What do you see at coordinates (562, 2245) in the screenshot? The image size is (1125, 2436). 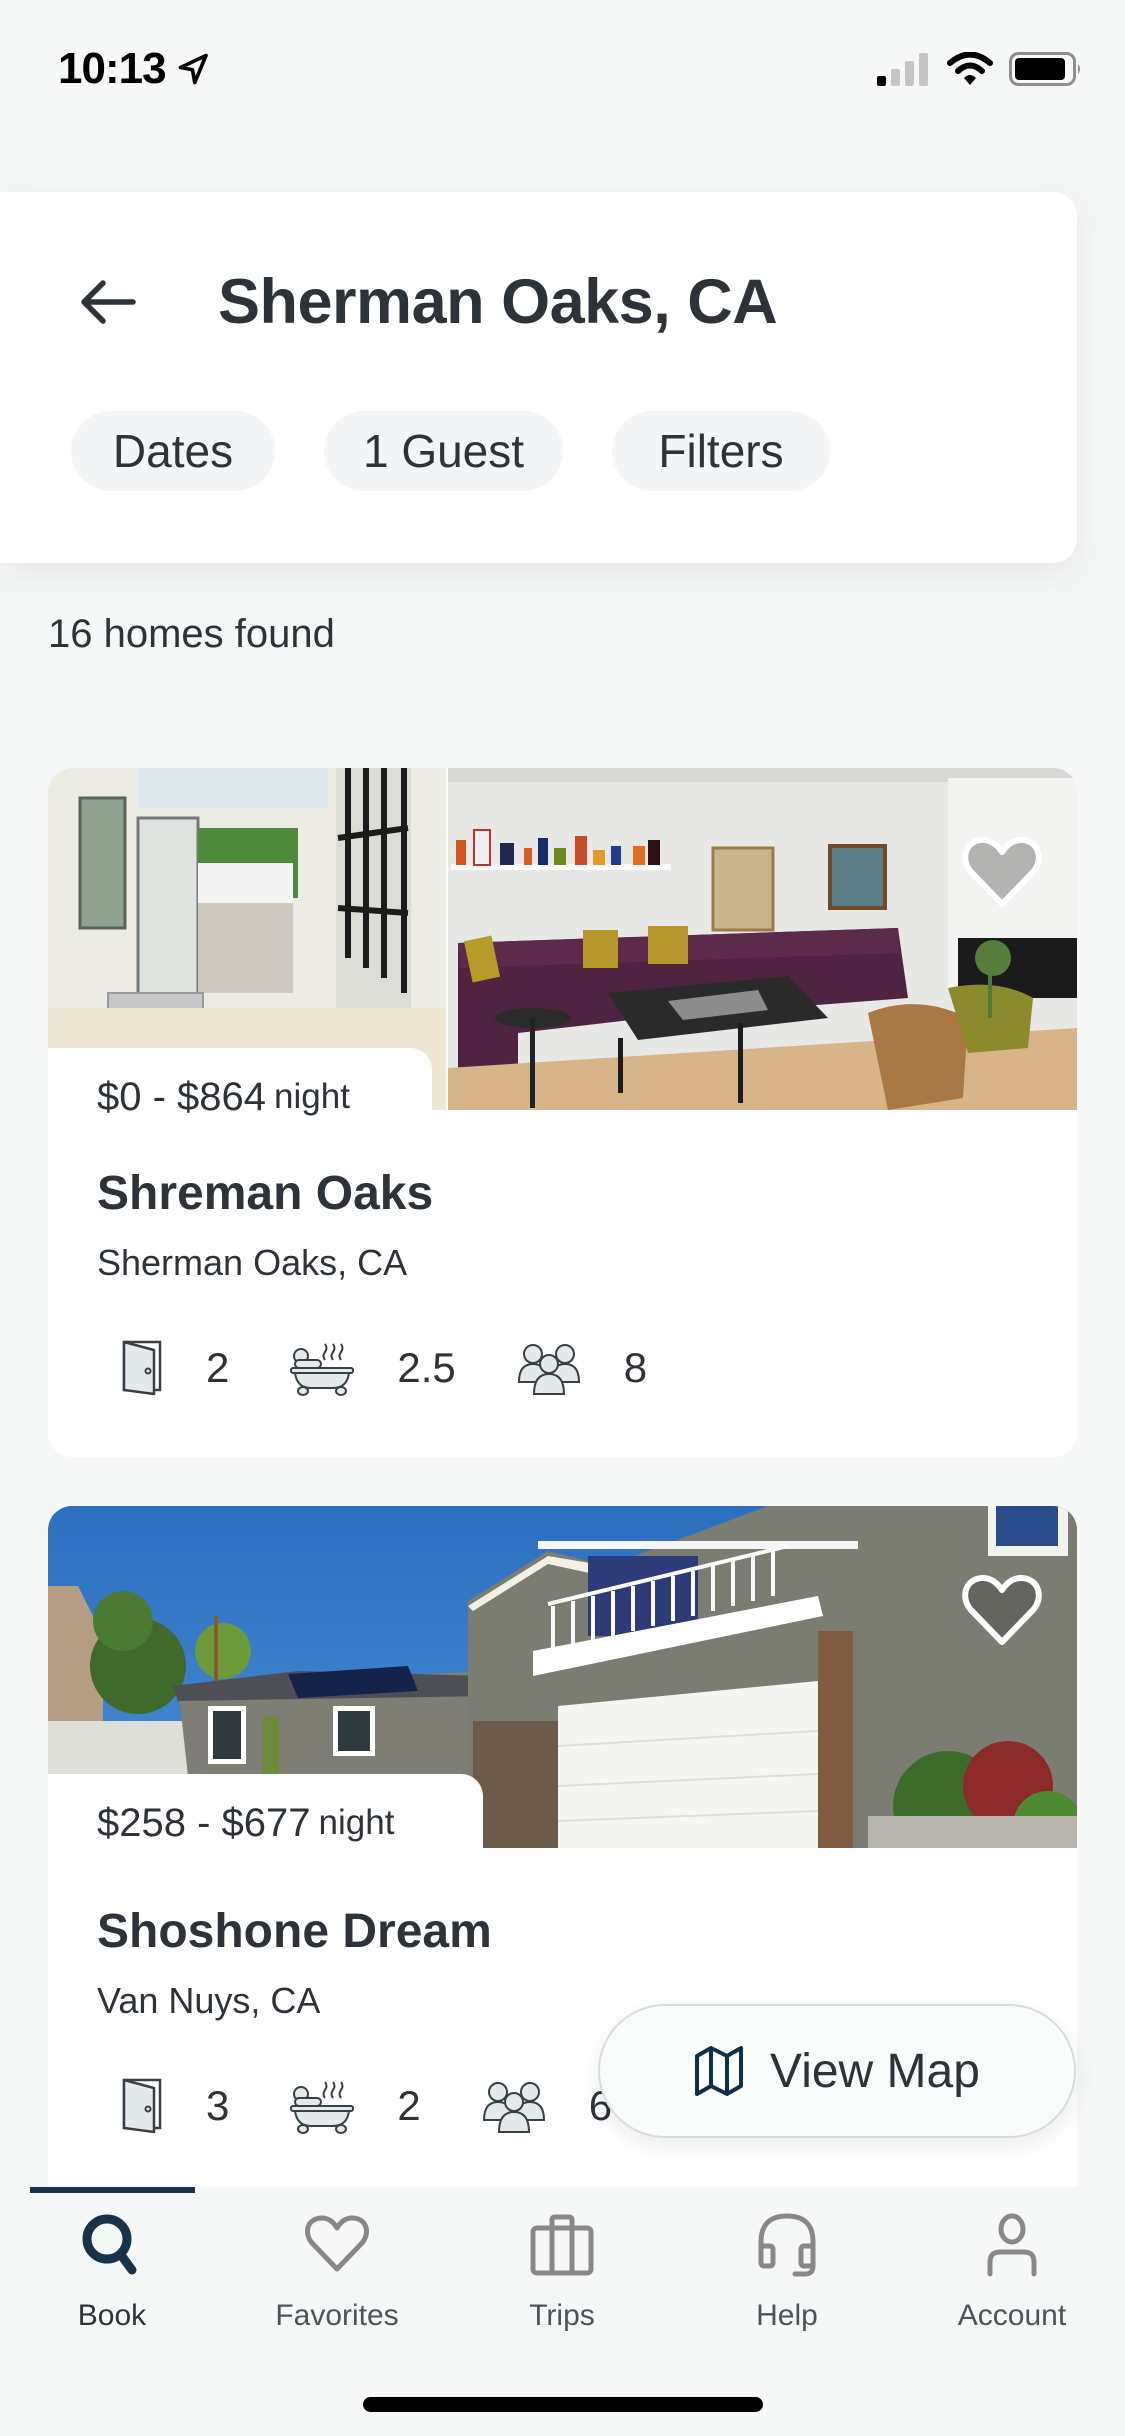 I see `suitcase-icon` at bounding box center [562, 2245].